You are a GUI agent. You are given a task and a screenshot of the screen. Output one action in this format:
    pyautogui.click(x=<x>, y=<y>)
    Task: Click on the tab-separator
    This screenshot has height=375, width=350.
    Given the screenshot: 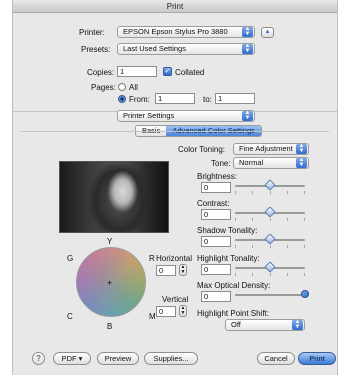 What is the action you would take?
    pyautogui.click(x=175, y=131)
    